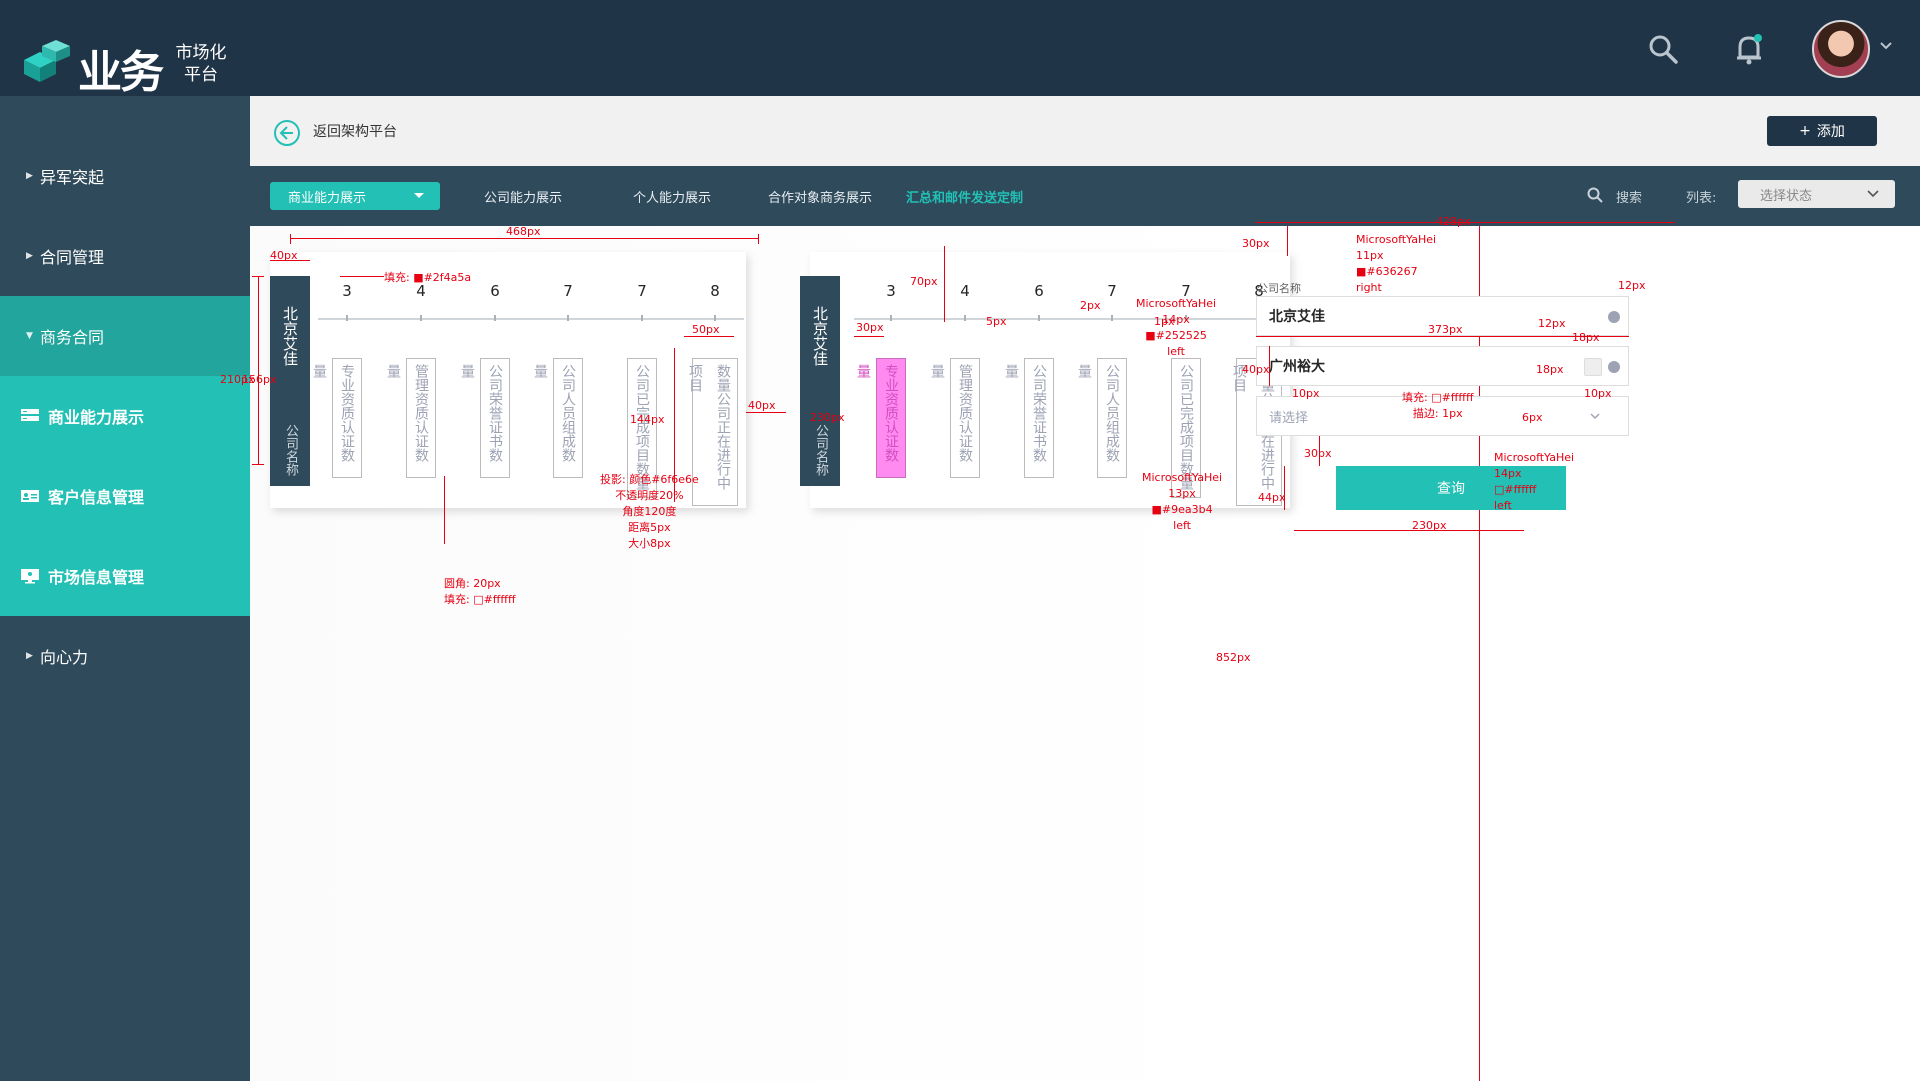 The image size is (1920, 1081). I want to click on annotation-fill: 填充: ■#2f4a5a, so click(428, 277).